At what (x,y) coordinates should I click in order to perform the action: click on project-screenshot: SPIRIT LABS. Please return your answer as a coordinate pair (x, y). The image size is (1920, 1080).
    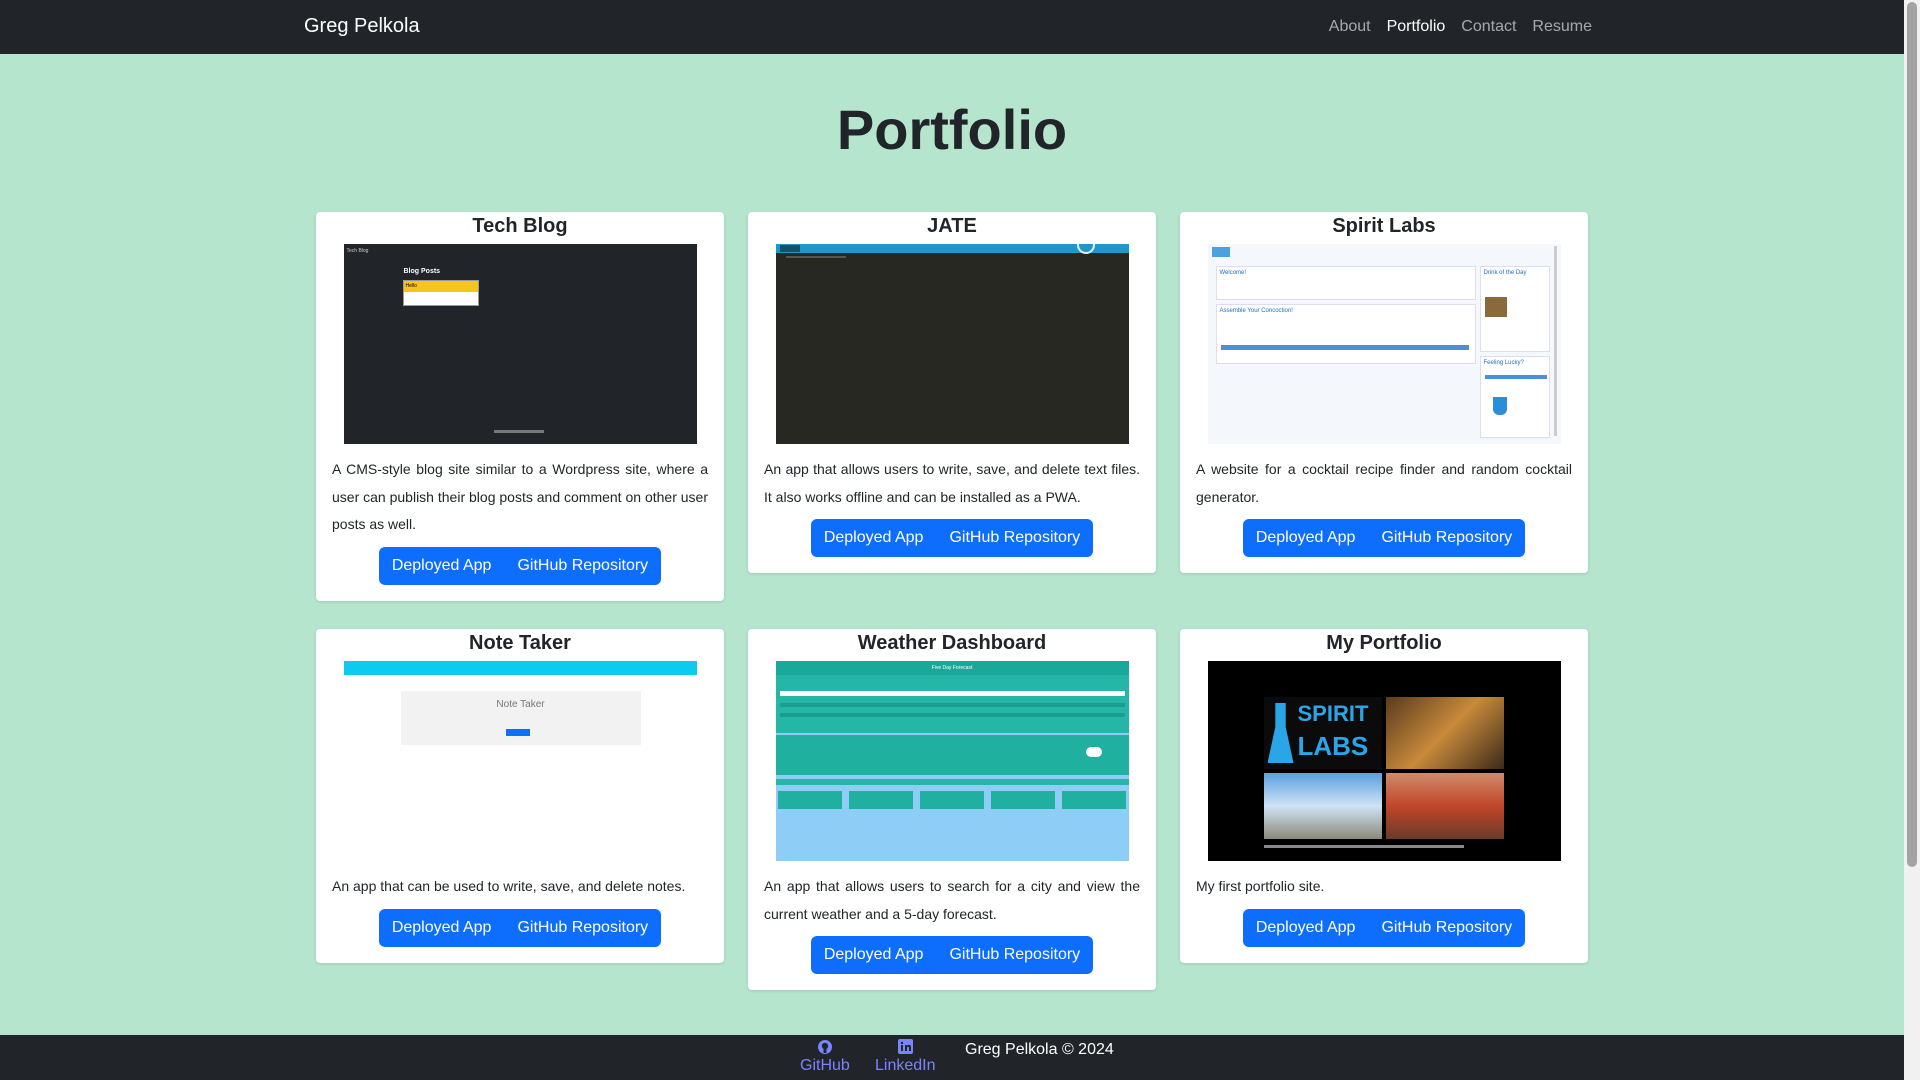
    Looking at the image, I should click on (1384, 761).